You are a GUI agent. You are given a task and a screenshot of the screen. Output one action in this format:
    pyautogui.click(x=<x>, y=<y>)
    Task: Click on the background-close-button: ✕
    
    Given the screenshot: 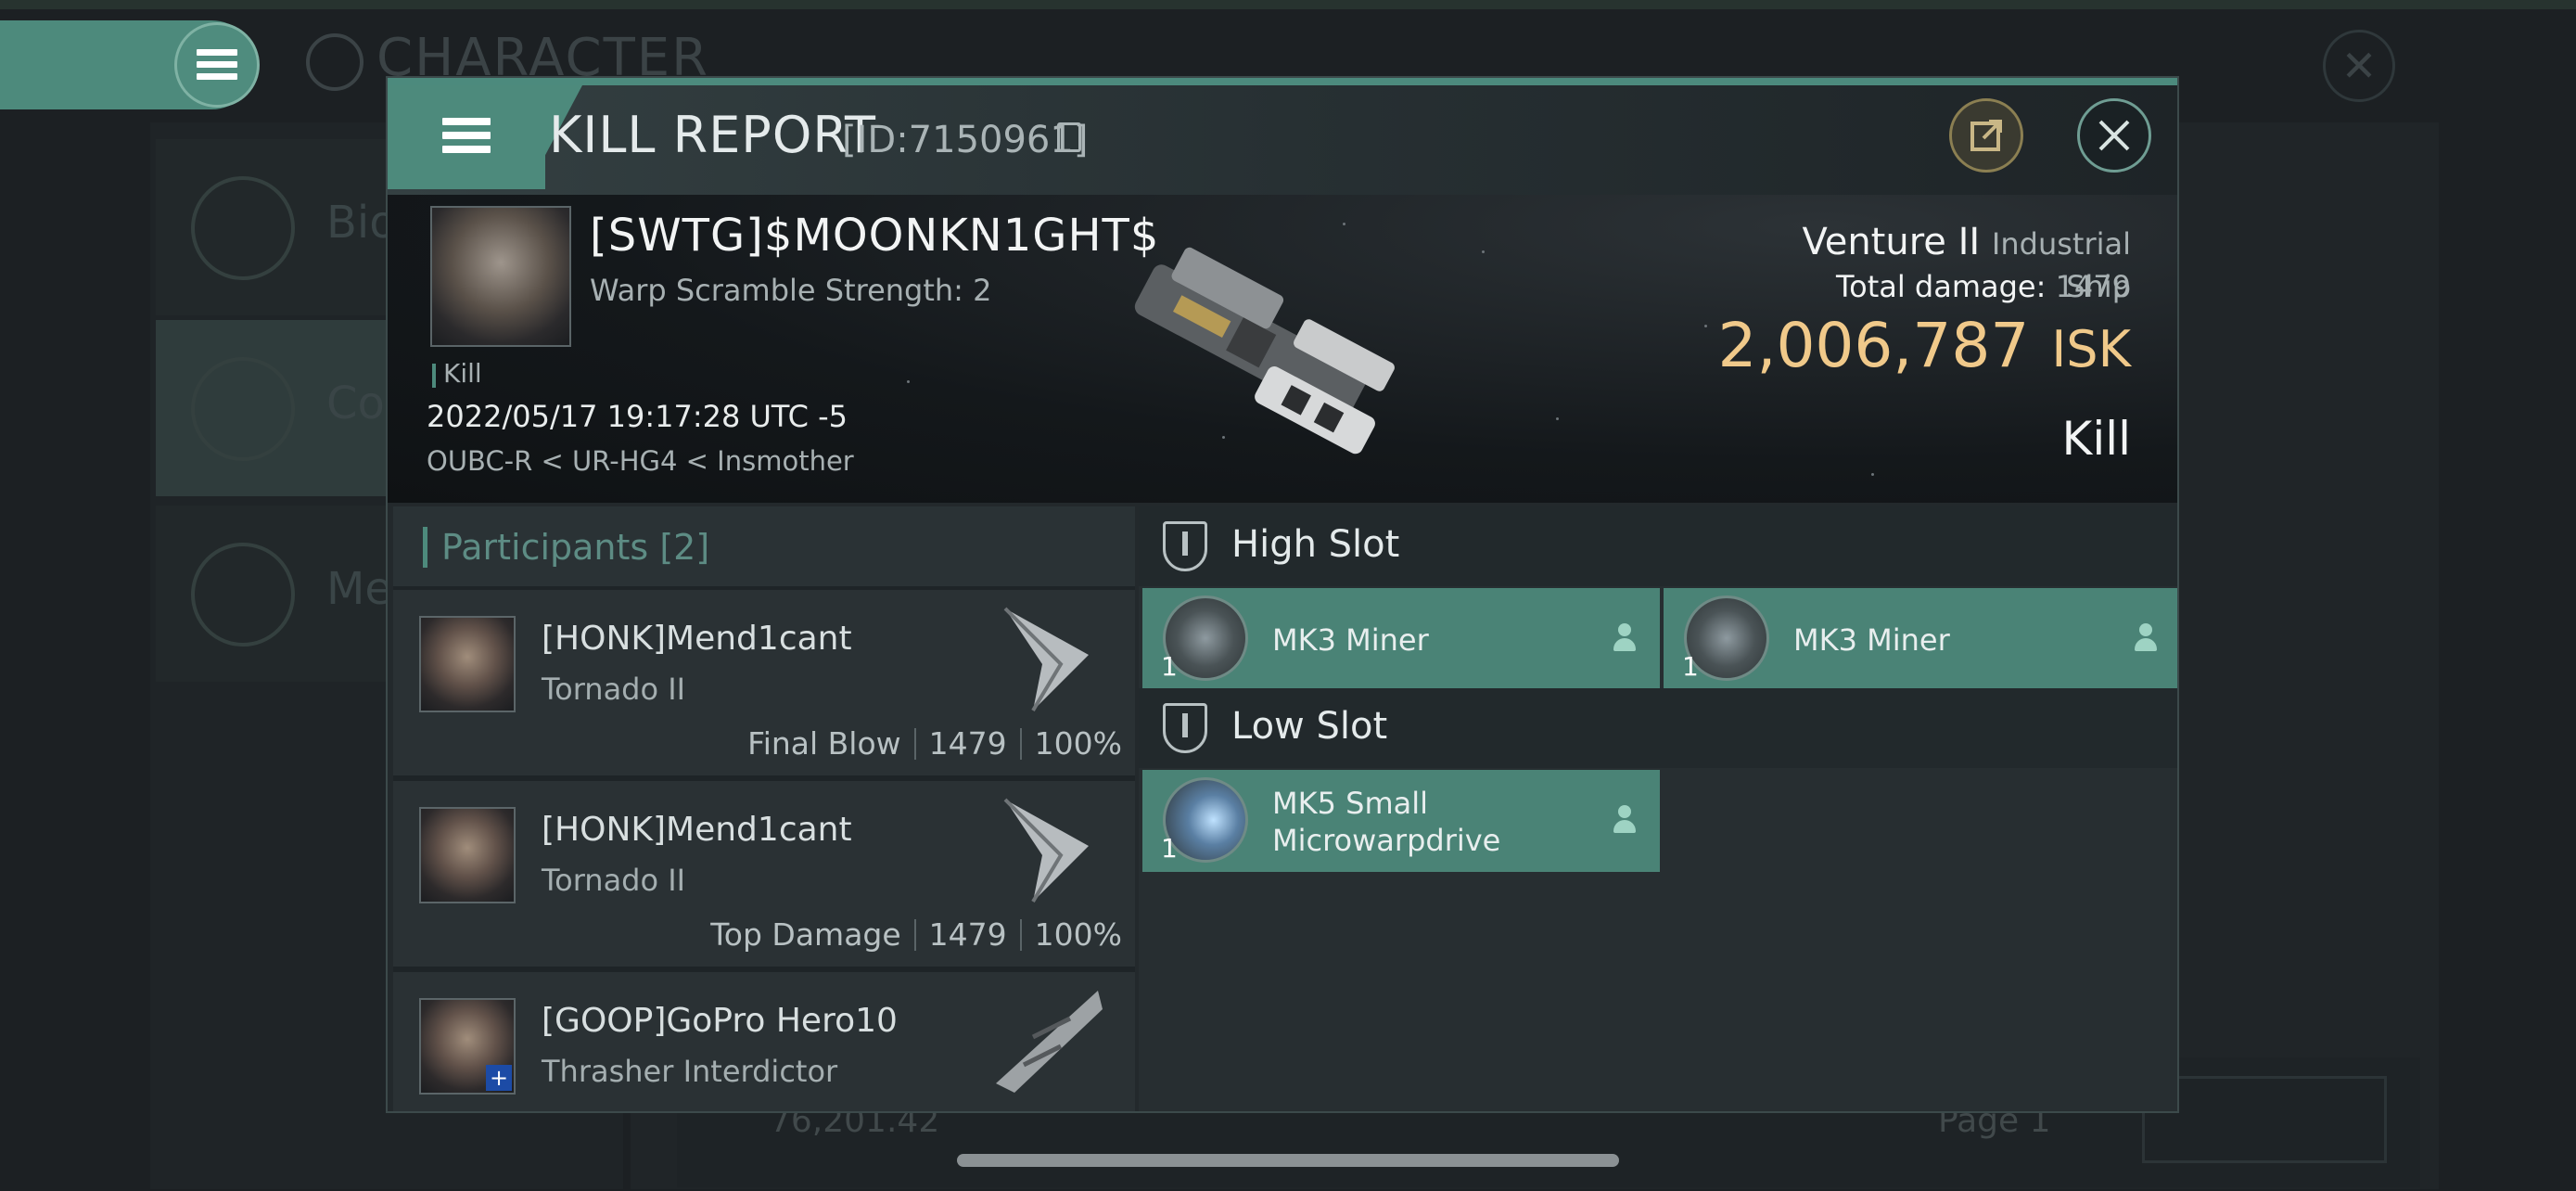 What is the action you would take?
    pyautogui.click(x=2359, y=66)
    